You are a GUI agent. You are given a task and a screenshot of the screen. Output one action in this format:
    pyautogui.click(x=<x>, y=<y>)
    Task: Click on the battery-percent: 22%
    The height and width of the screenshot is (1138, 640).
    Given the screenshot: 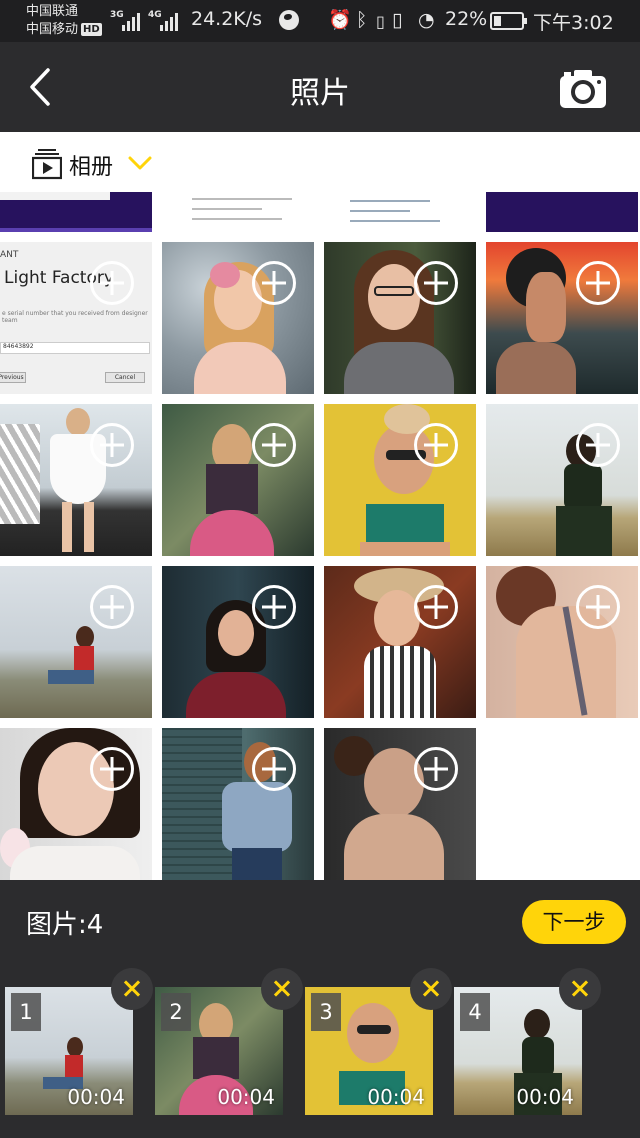 What is the action you would take?
    pyautogui.click(x=466, y=19)
    